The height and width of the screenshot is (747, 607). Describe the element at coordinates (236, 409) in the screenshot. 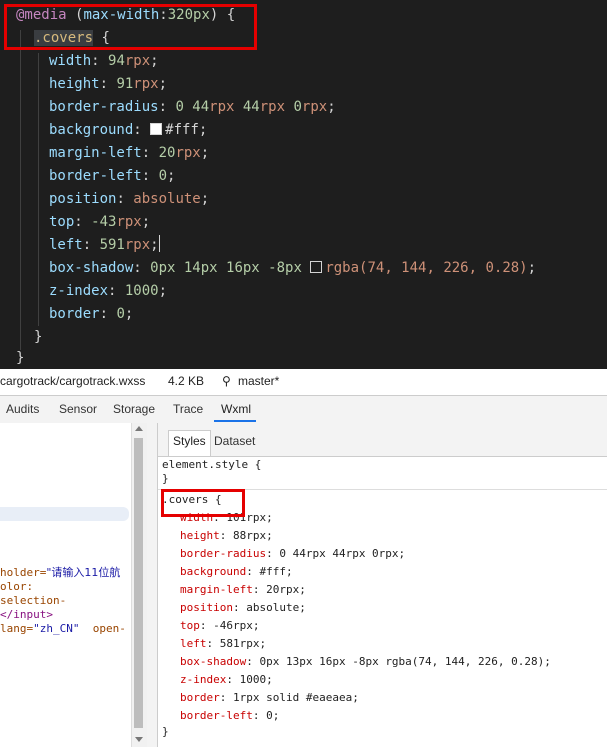

I see `tab-wxml: Wxml` at that location.